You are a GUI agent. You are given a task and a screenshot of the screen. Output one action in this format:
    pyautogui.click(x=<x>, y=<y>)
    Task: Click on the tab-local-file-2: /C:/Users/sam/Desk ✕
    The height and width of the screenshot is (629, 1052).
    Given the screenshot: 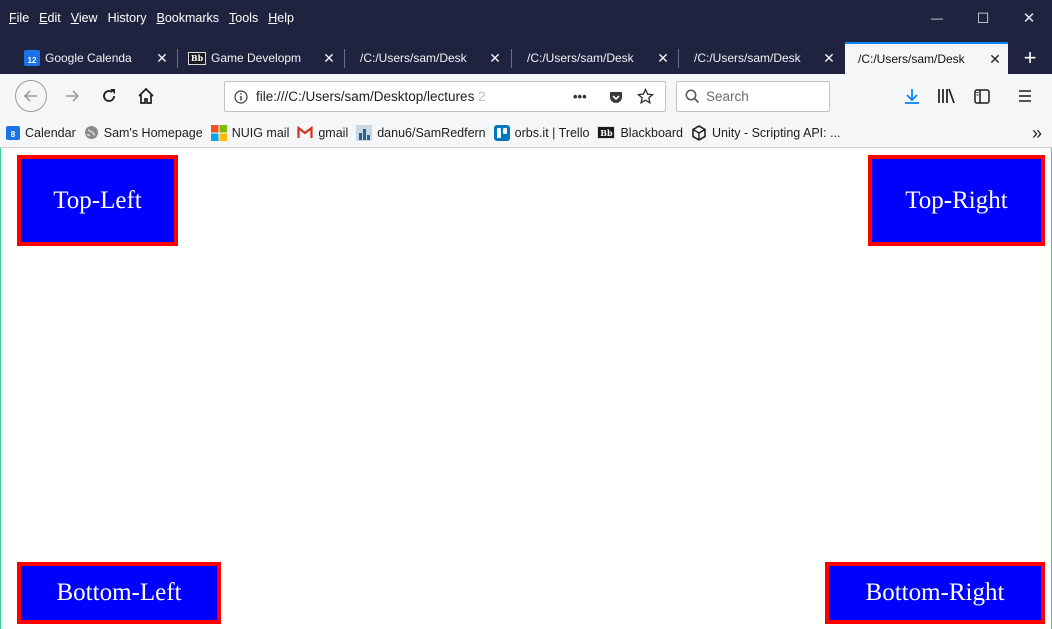 What is the action you would take?
    pyautogui.click(x=595, y=58)
    